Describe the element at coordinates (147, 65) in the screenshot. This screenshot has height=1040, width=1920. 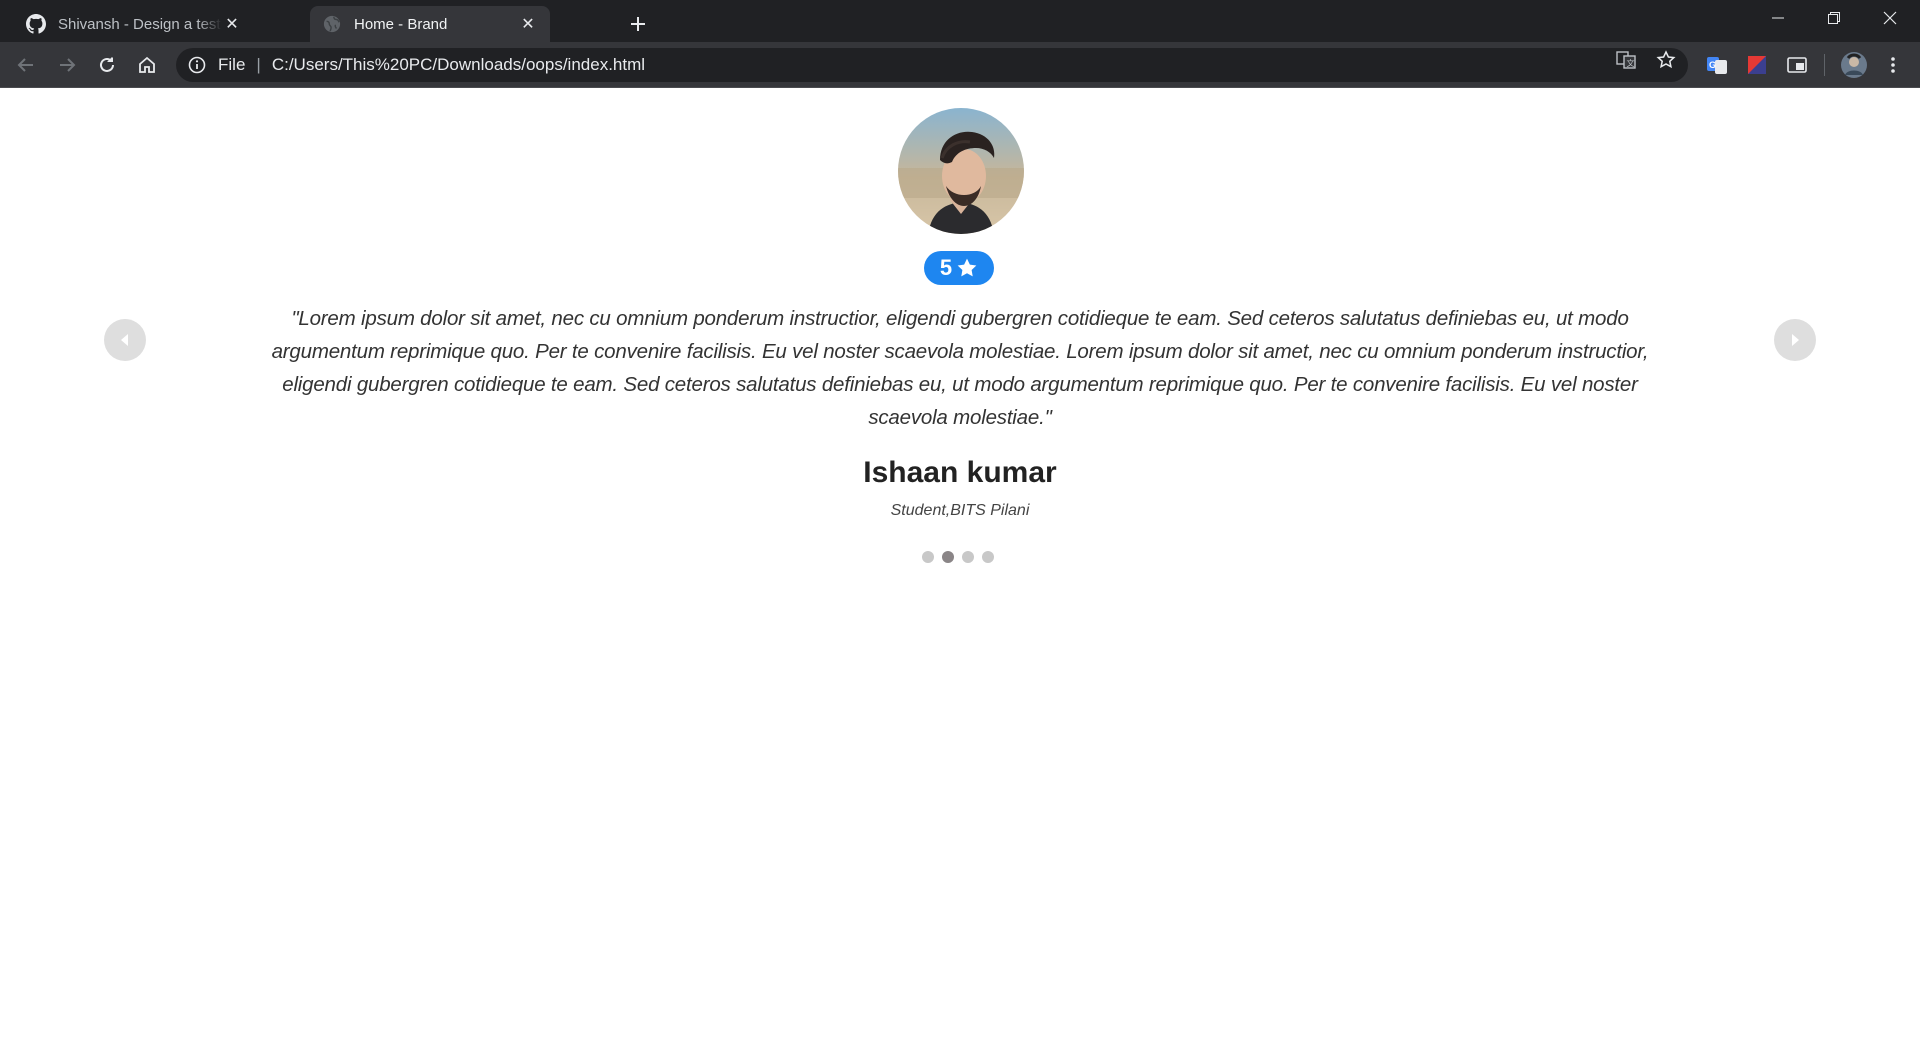
I see `home-icon` at that location.